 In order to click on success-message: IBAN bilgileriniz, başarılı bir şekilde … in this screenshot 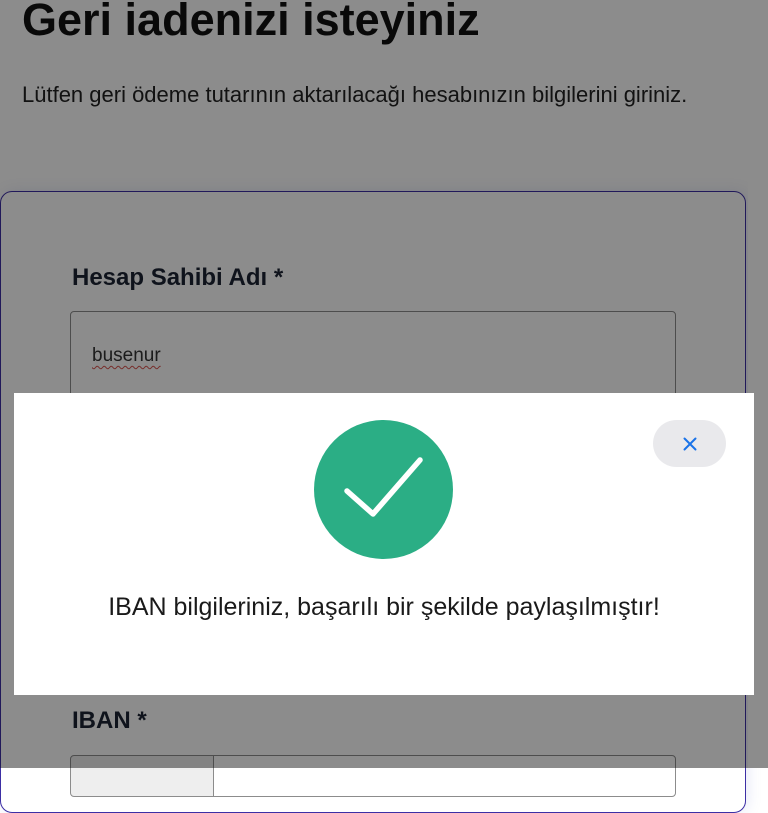, I will do `click(384, 607)`.